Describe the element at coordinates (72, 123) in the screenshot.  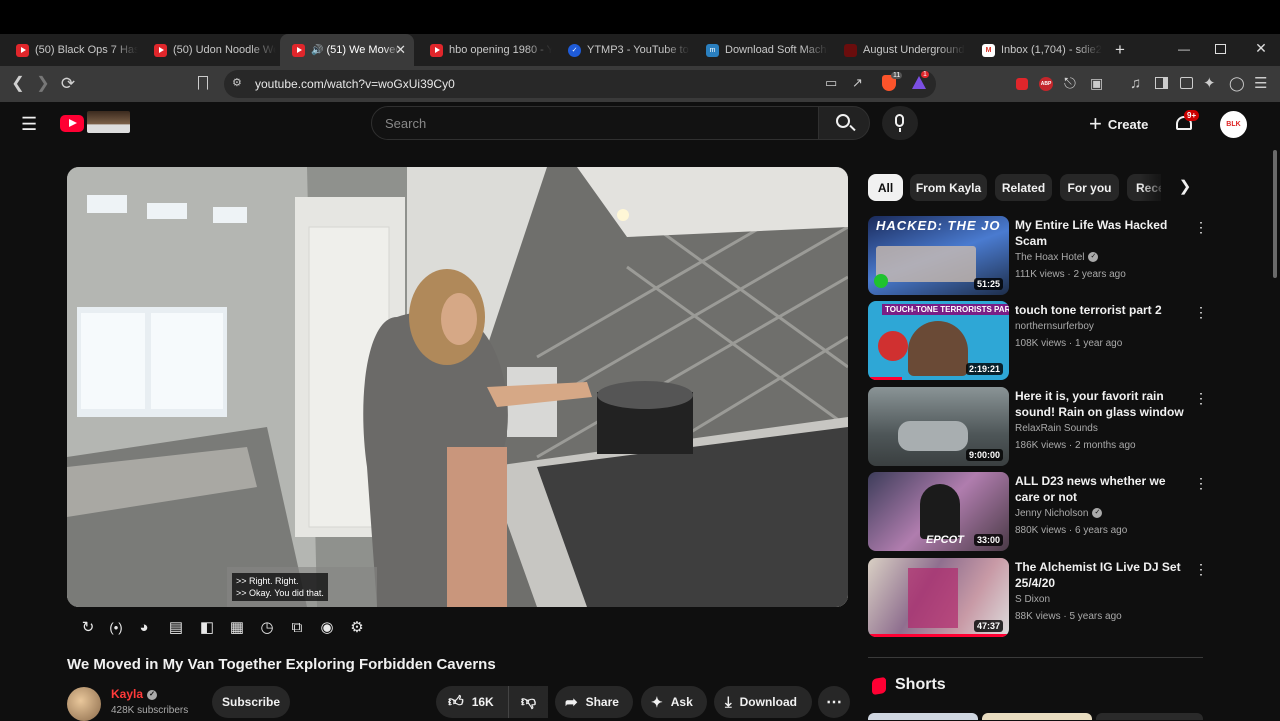
I see `youtube-logo` at that location.